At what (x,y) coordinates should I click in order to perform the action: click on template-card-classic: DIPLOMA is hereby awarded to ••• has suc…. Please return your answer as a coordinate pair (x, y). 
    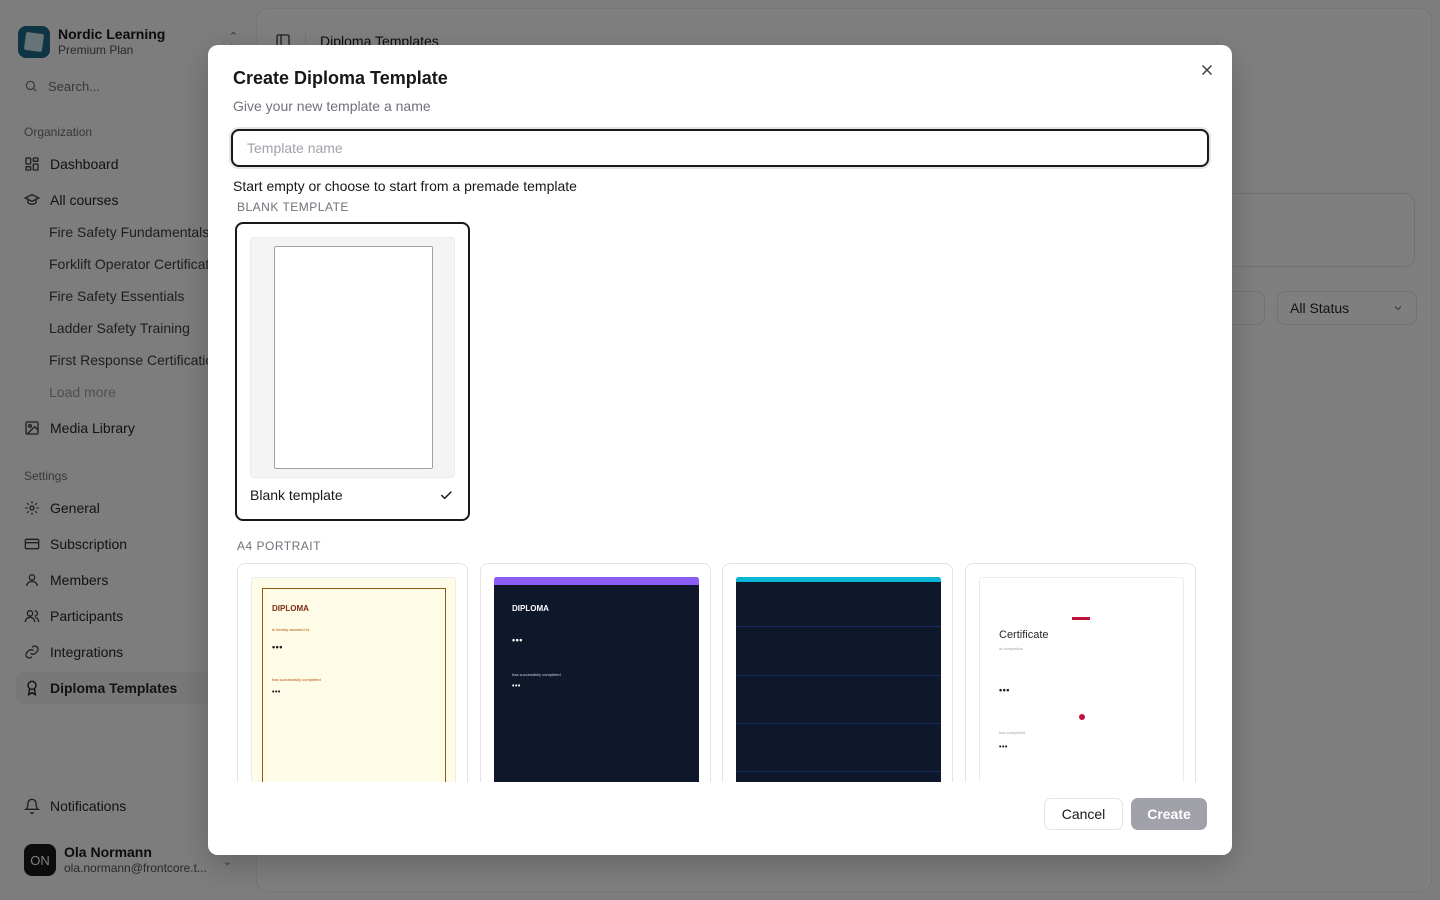
    Looking at the image, I should click on (352, 672).